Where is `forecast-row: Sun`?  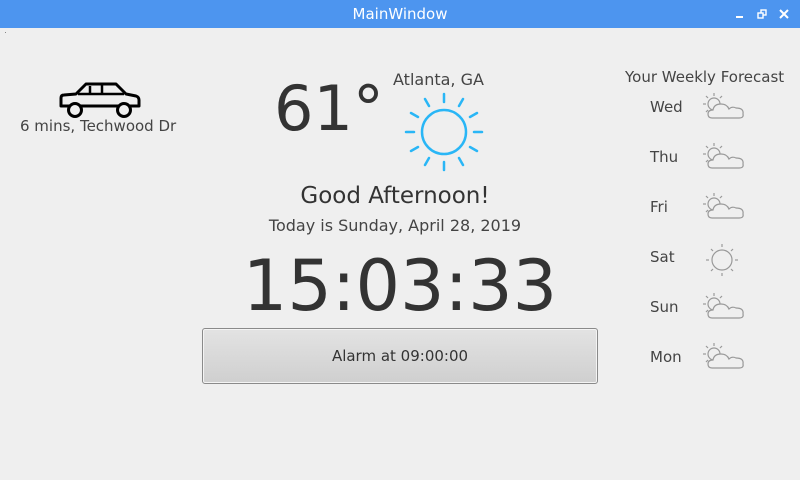 forecast-row: Sun is located at coordinates (705, 308).